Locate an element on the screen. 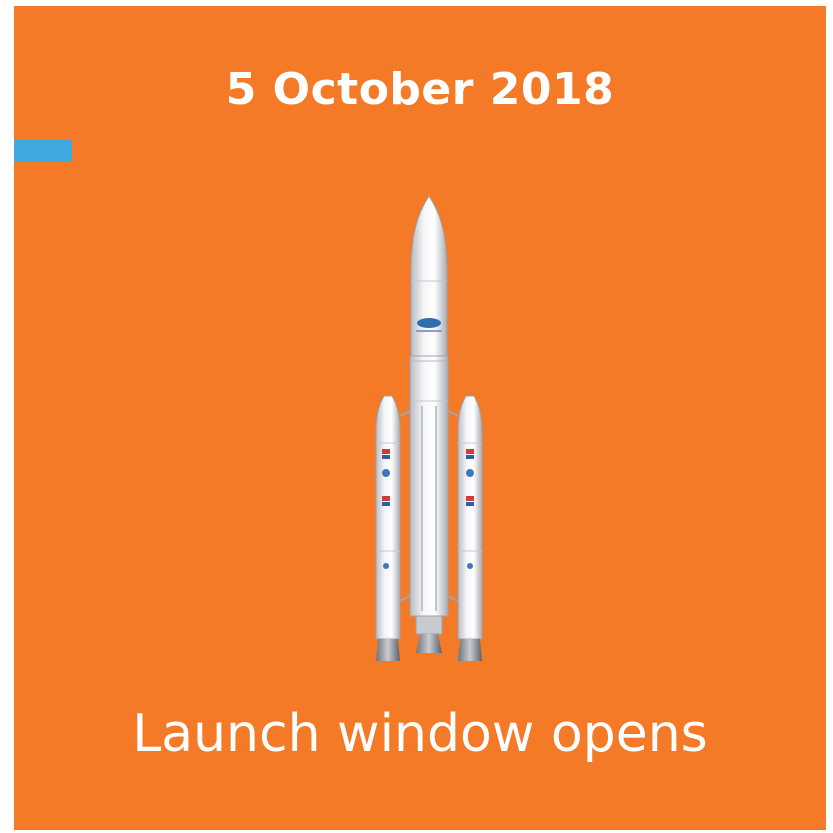 Image resolution: width=833 pixels, height=833 pixels. launch-date: 5 October 2018 is located at coordinates (420, 89).